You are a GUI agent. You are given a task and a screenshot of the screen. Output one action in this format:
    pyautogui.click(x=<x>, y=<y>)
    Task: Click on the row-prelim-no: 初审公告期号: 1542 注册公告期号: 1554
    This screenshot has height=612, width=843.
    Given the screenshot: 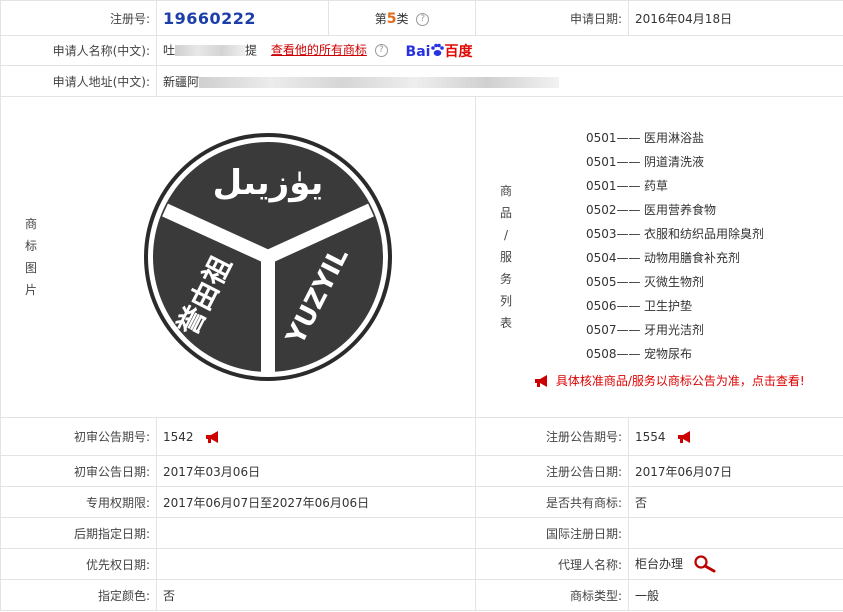 What is the action you would take?
    pyautogui.click(x=421, y=436)
    